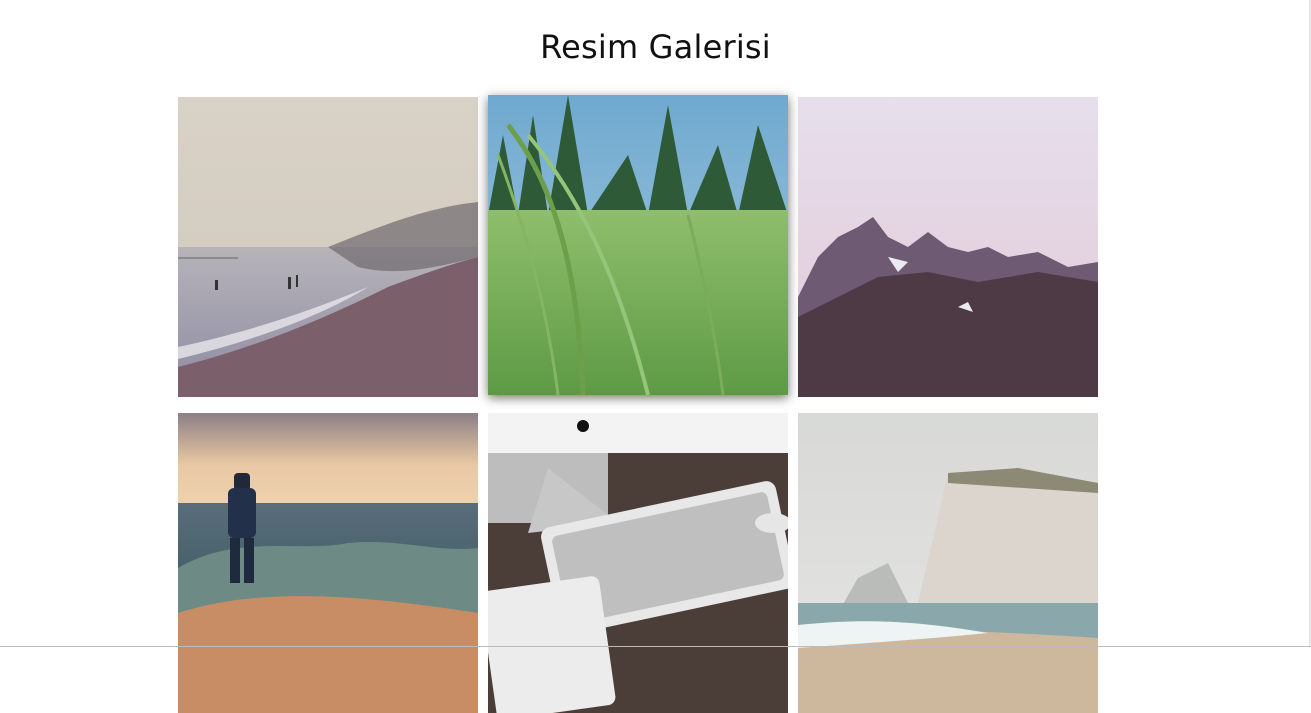 This screenshot has width=1311, height=713. I want to click on gallery-image-fisherman, so click(328, 563).